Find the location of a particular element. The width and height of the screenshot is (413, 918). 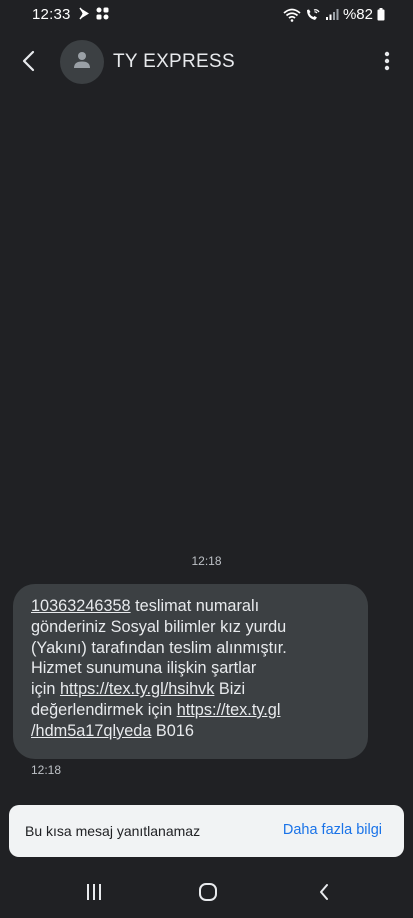

home-icon is located at coordinates (208, 894).